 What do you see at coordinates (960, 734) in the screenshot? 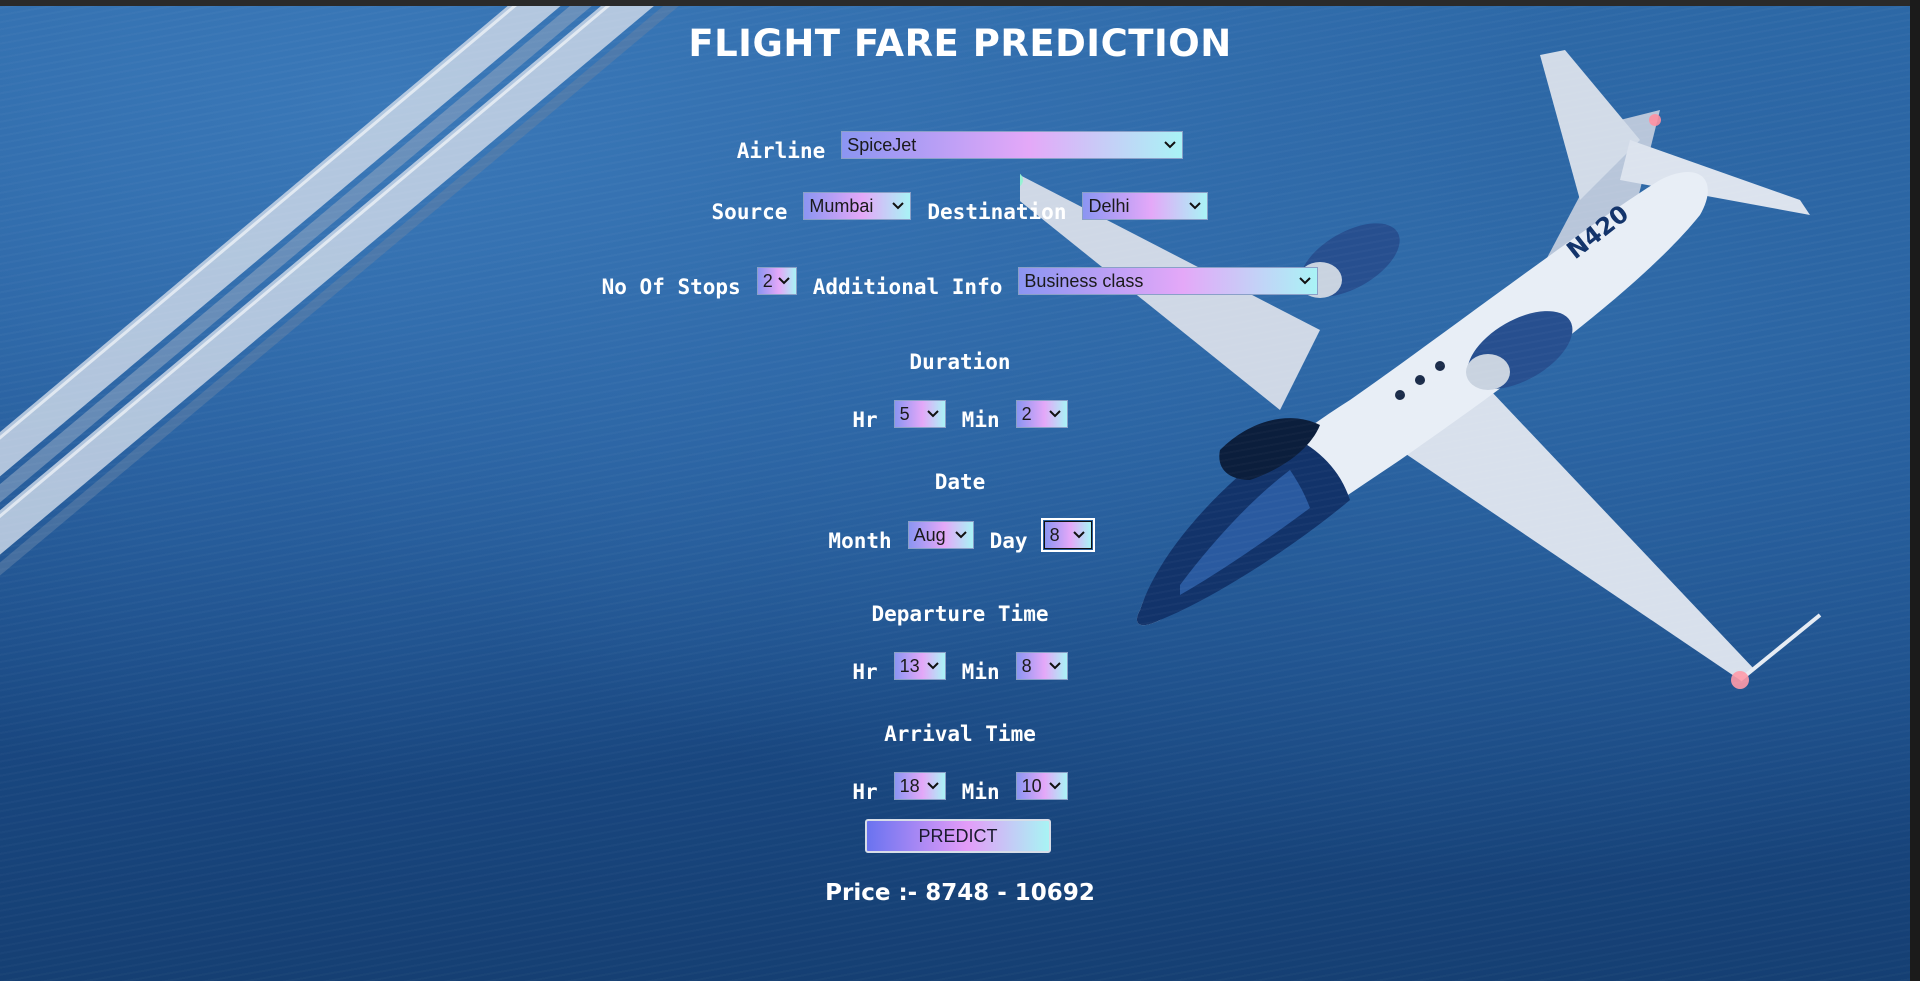
I see `arrival-heading: Arrival Time` at bounding box center [960, 734].